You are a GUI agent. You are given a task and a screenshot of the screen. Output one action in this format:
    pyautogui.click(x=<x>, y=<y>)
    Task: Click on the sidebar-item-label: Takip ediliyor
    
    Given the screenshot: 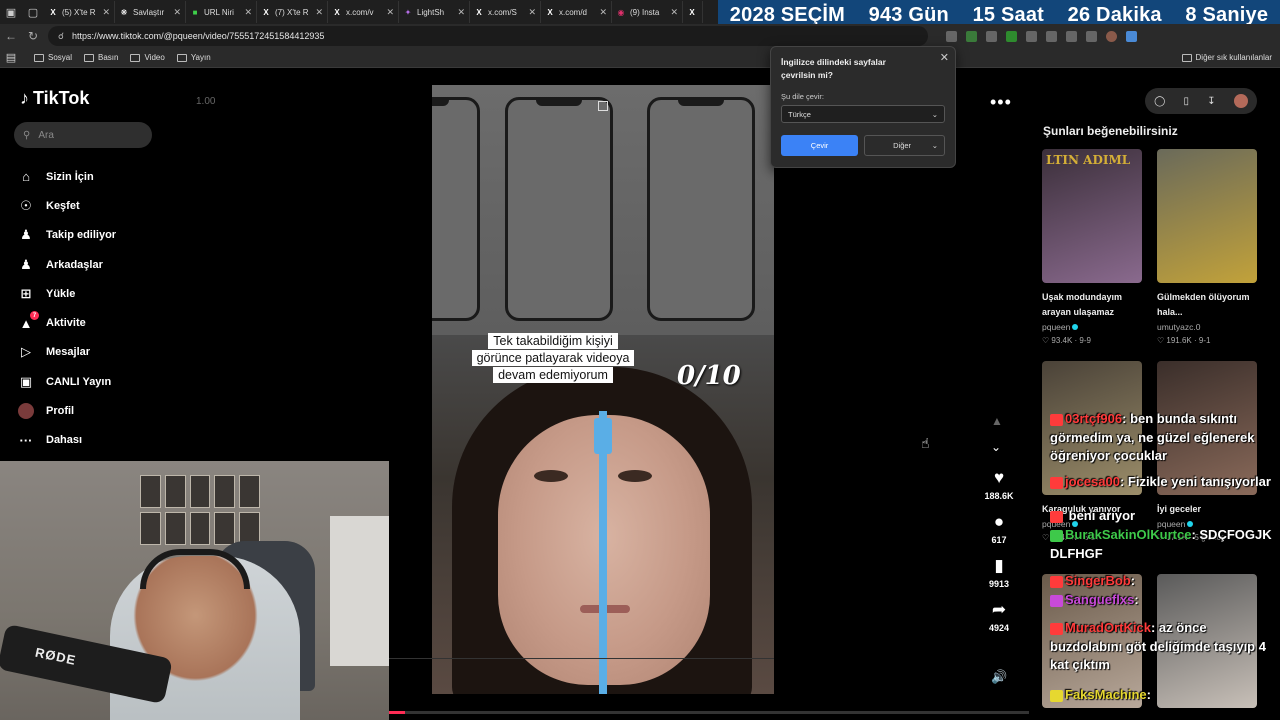 What is the action you would take?
    pyautogui.click(x=81, y=235)
    